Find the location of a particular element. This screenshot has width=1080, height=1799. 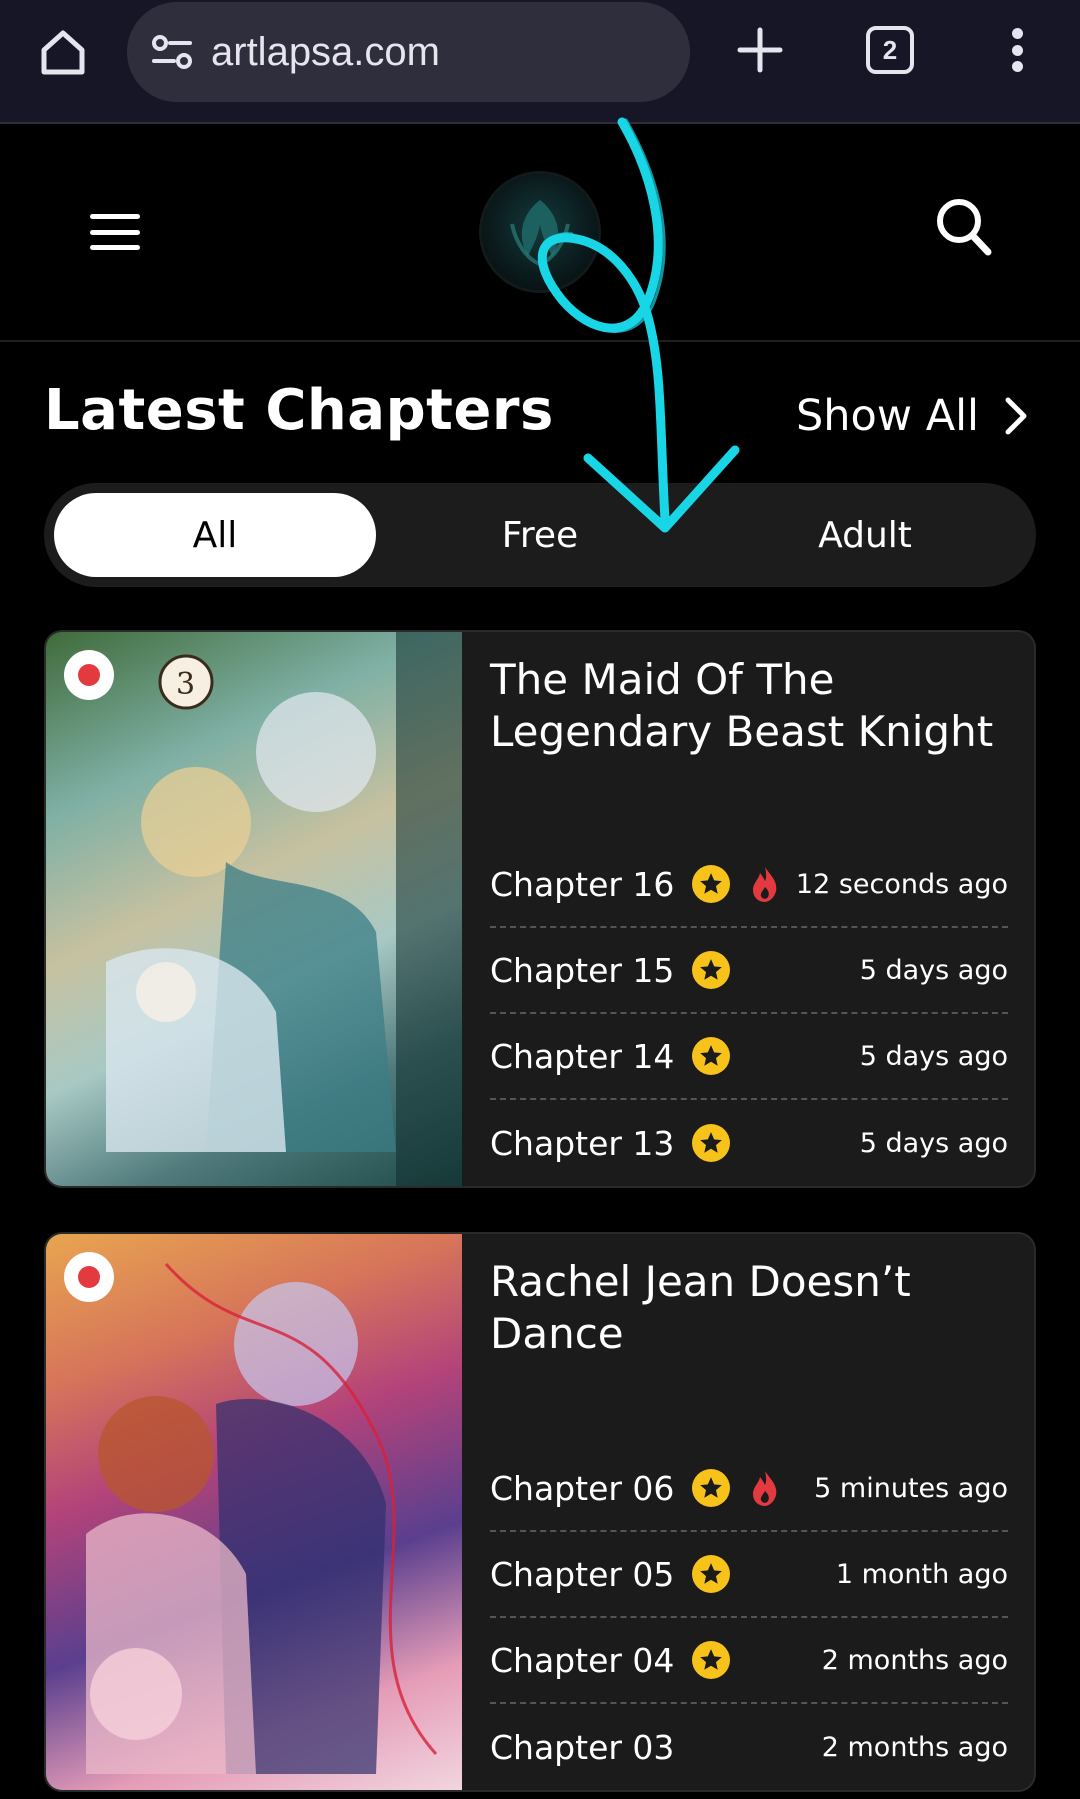

tab-count: 2 is located at coordinates (890, 49).